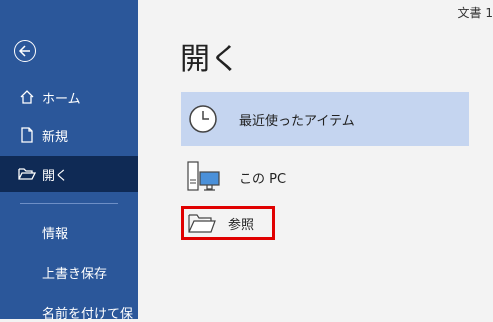 Image resolution: width=493 pixels, height=322 pixels. I want to click on open-folder-icon, so click(27, 174).